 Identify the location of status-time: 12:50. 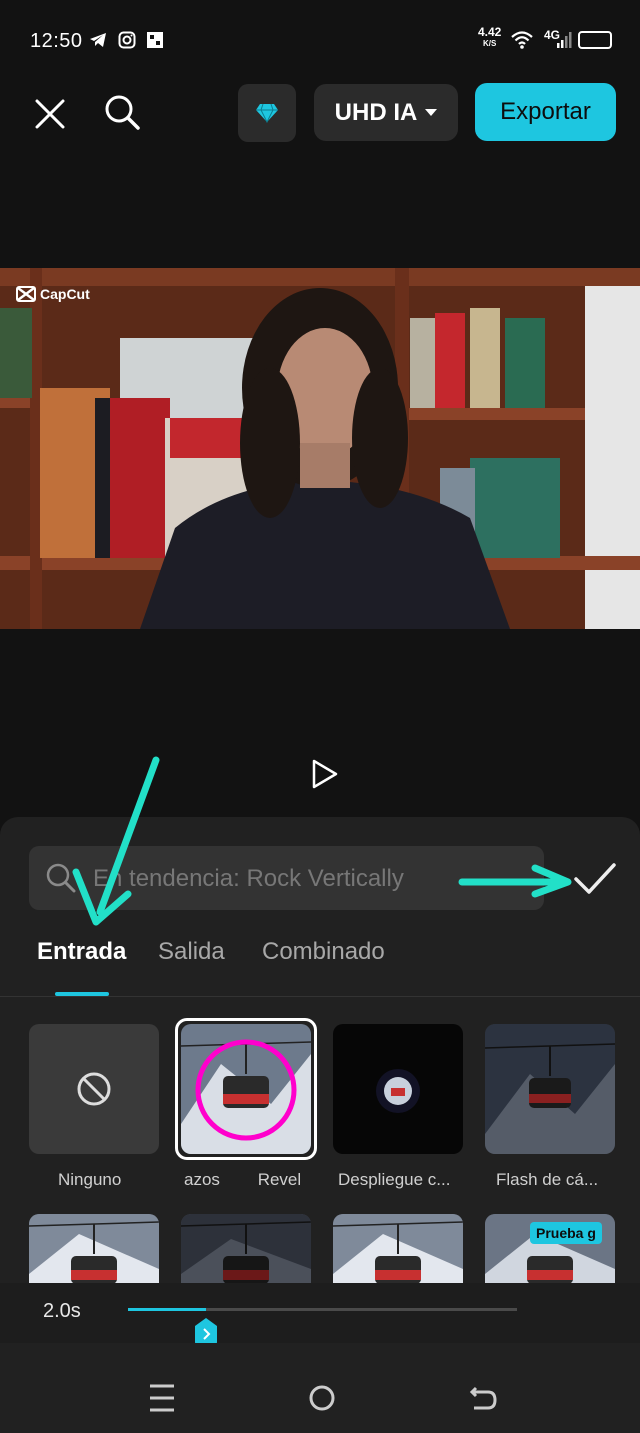
(56, 41).